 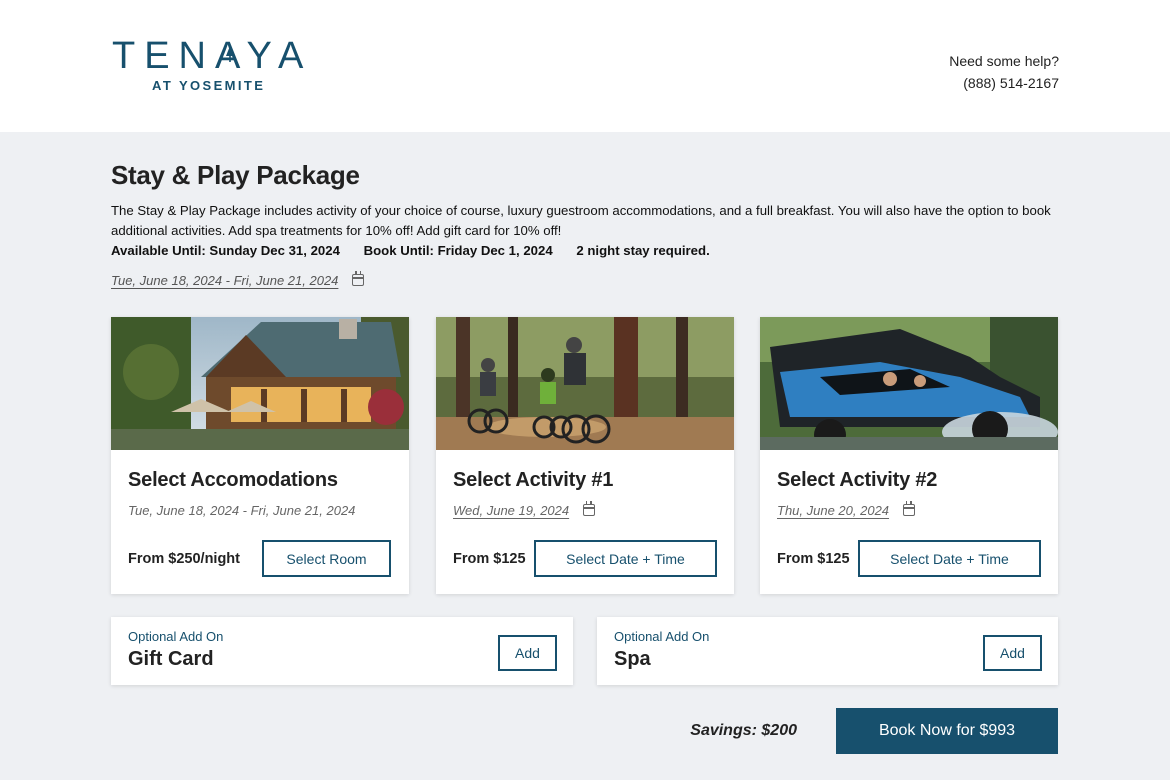 What do you see at coordinates (212, 56) in the screenshot?
I see `logo-wordmark: TENAYA` at bounding box center [212, 56].